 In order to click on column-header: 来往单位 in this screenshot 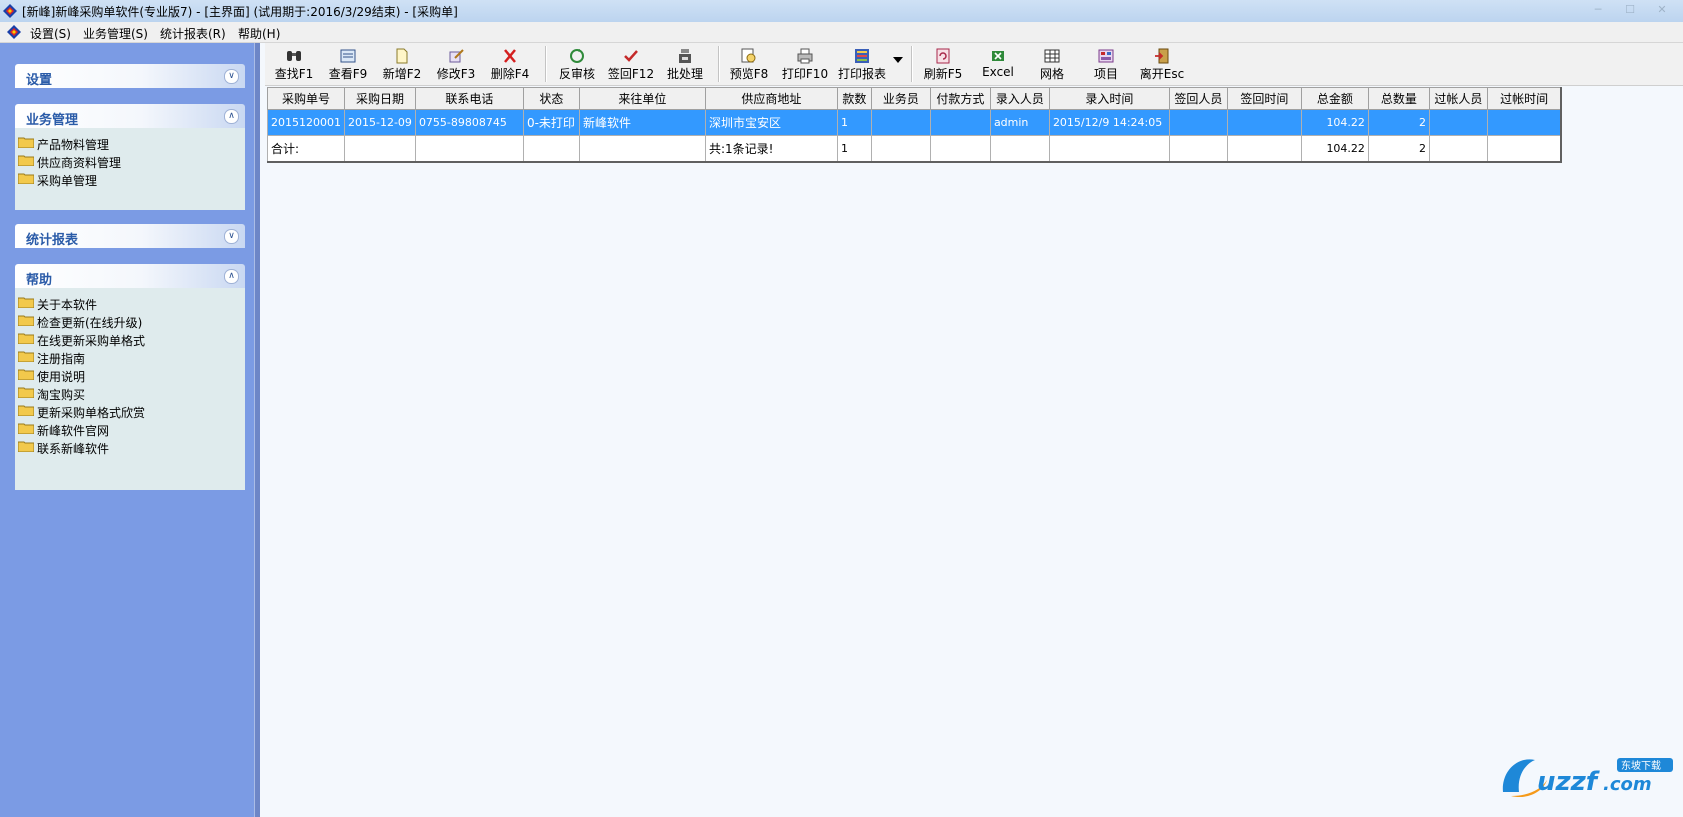, I will do `click(642, 98)`.